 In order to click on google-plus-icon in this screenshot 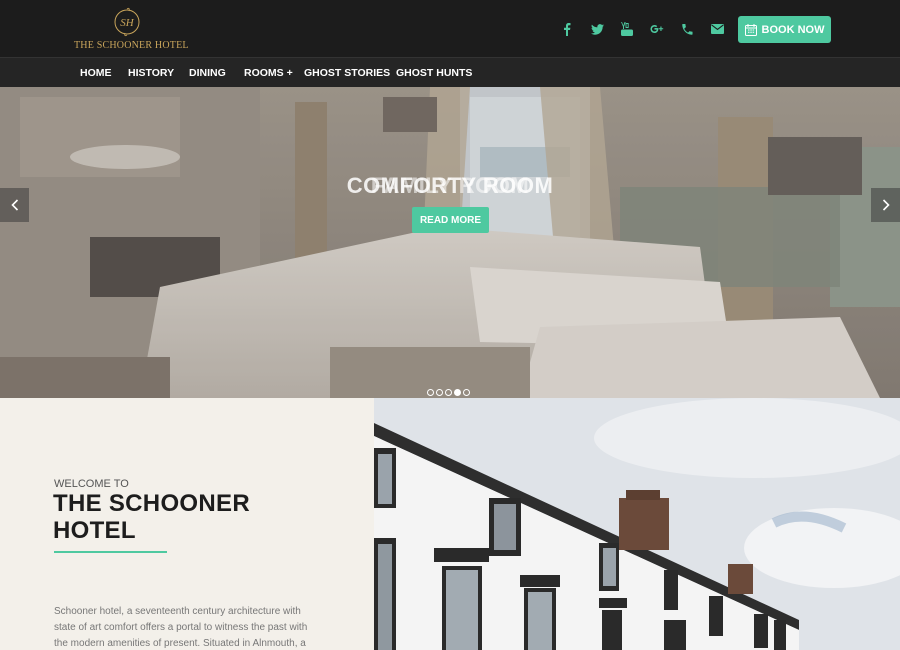, I will do `click(657, 29)`.